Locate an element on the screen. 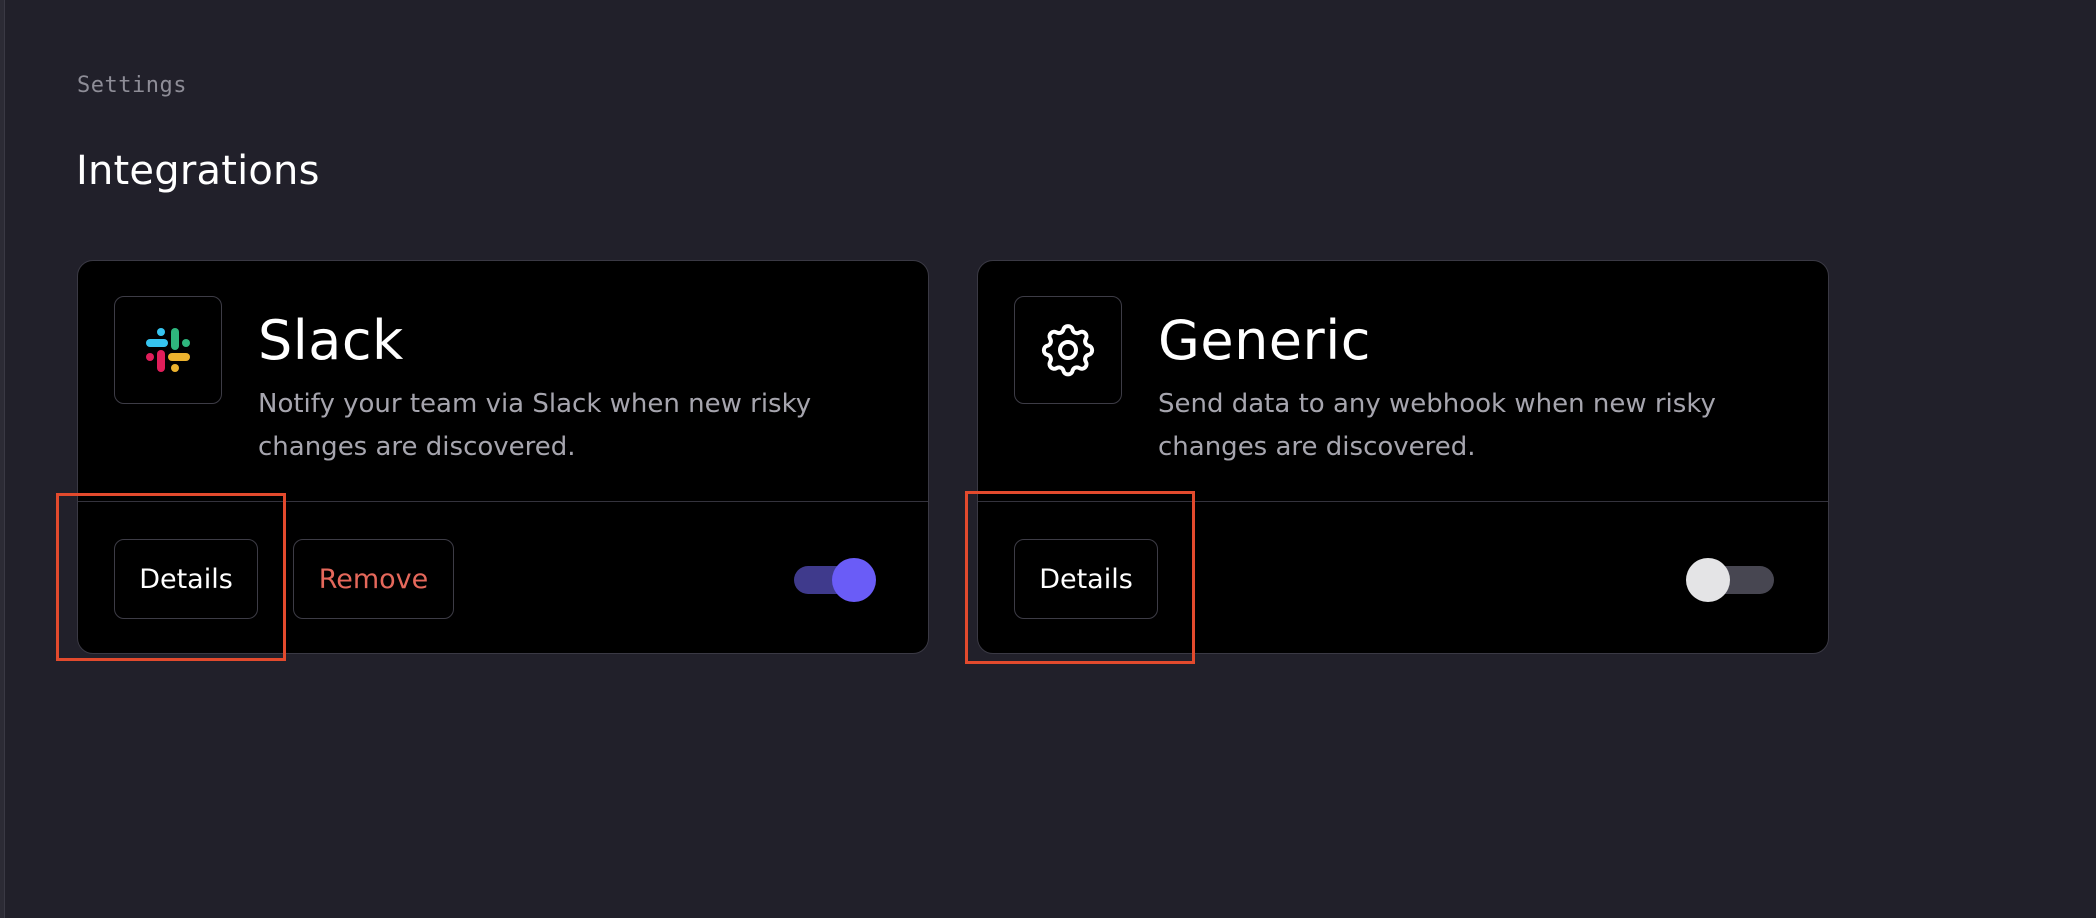 The height and width of the screenshot is (918, 2096). left-sidebar-edge is located at coordinates (2, 459).